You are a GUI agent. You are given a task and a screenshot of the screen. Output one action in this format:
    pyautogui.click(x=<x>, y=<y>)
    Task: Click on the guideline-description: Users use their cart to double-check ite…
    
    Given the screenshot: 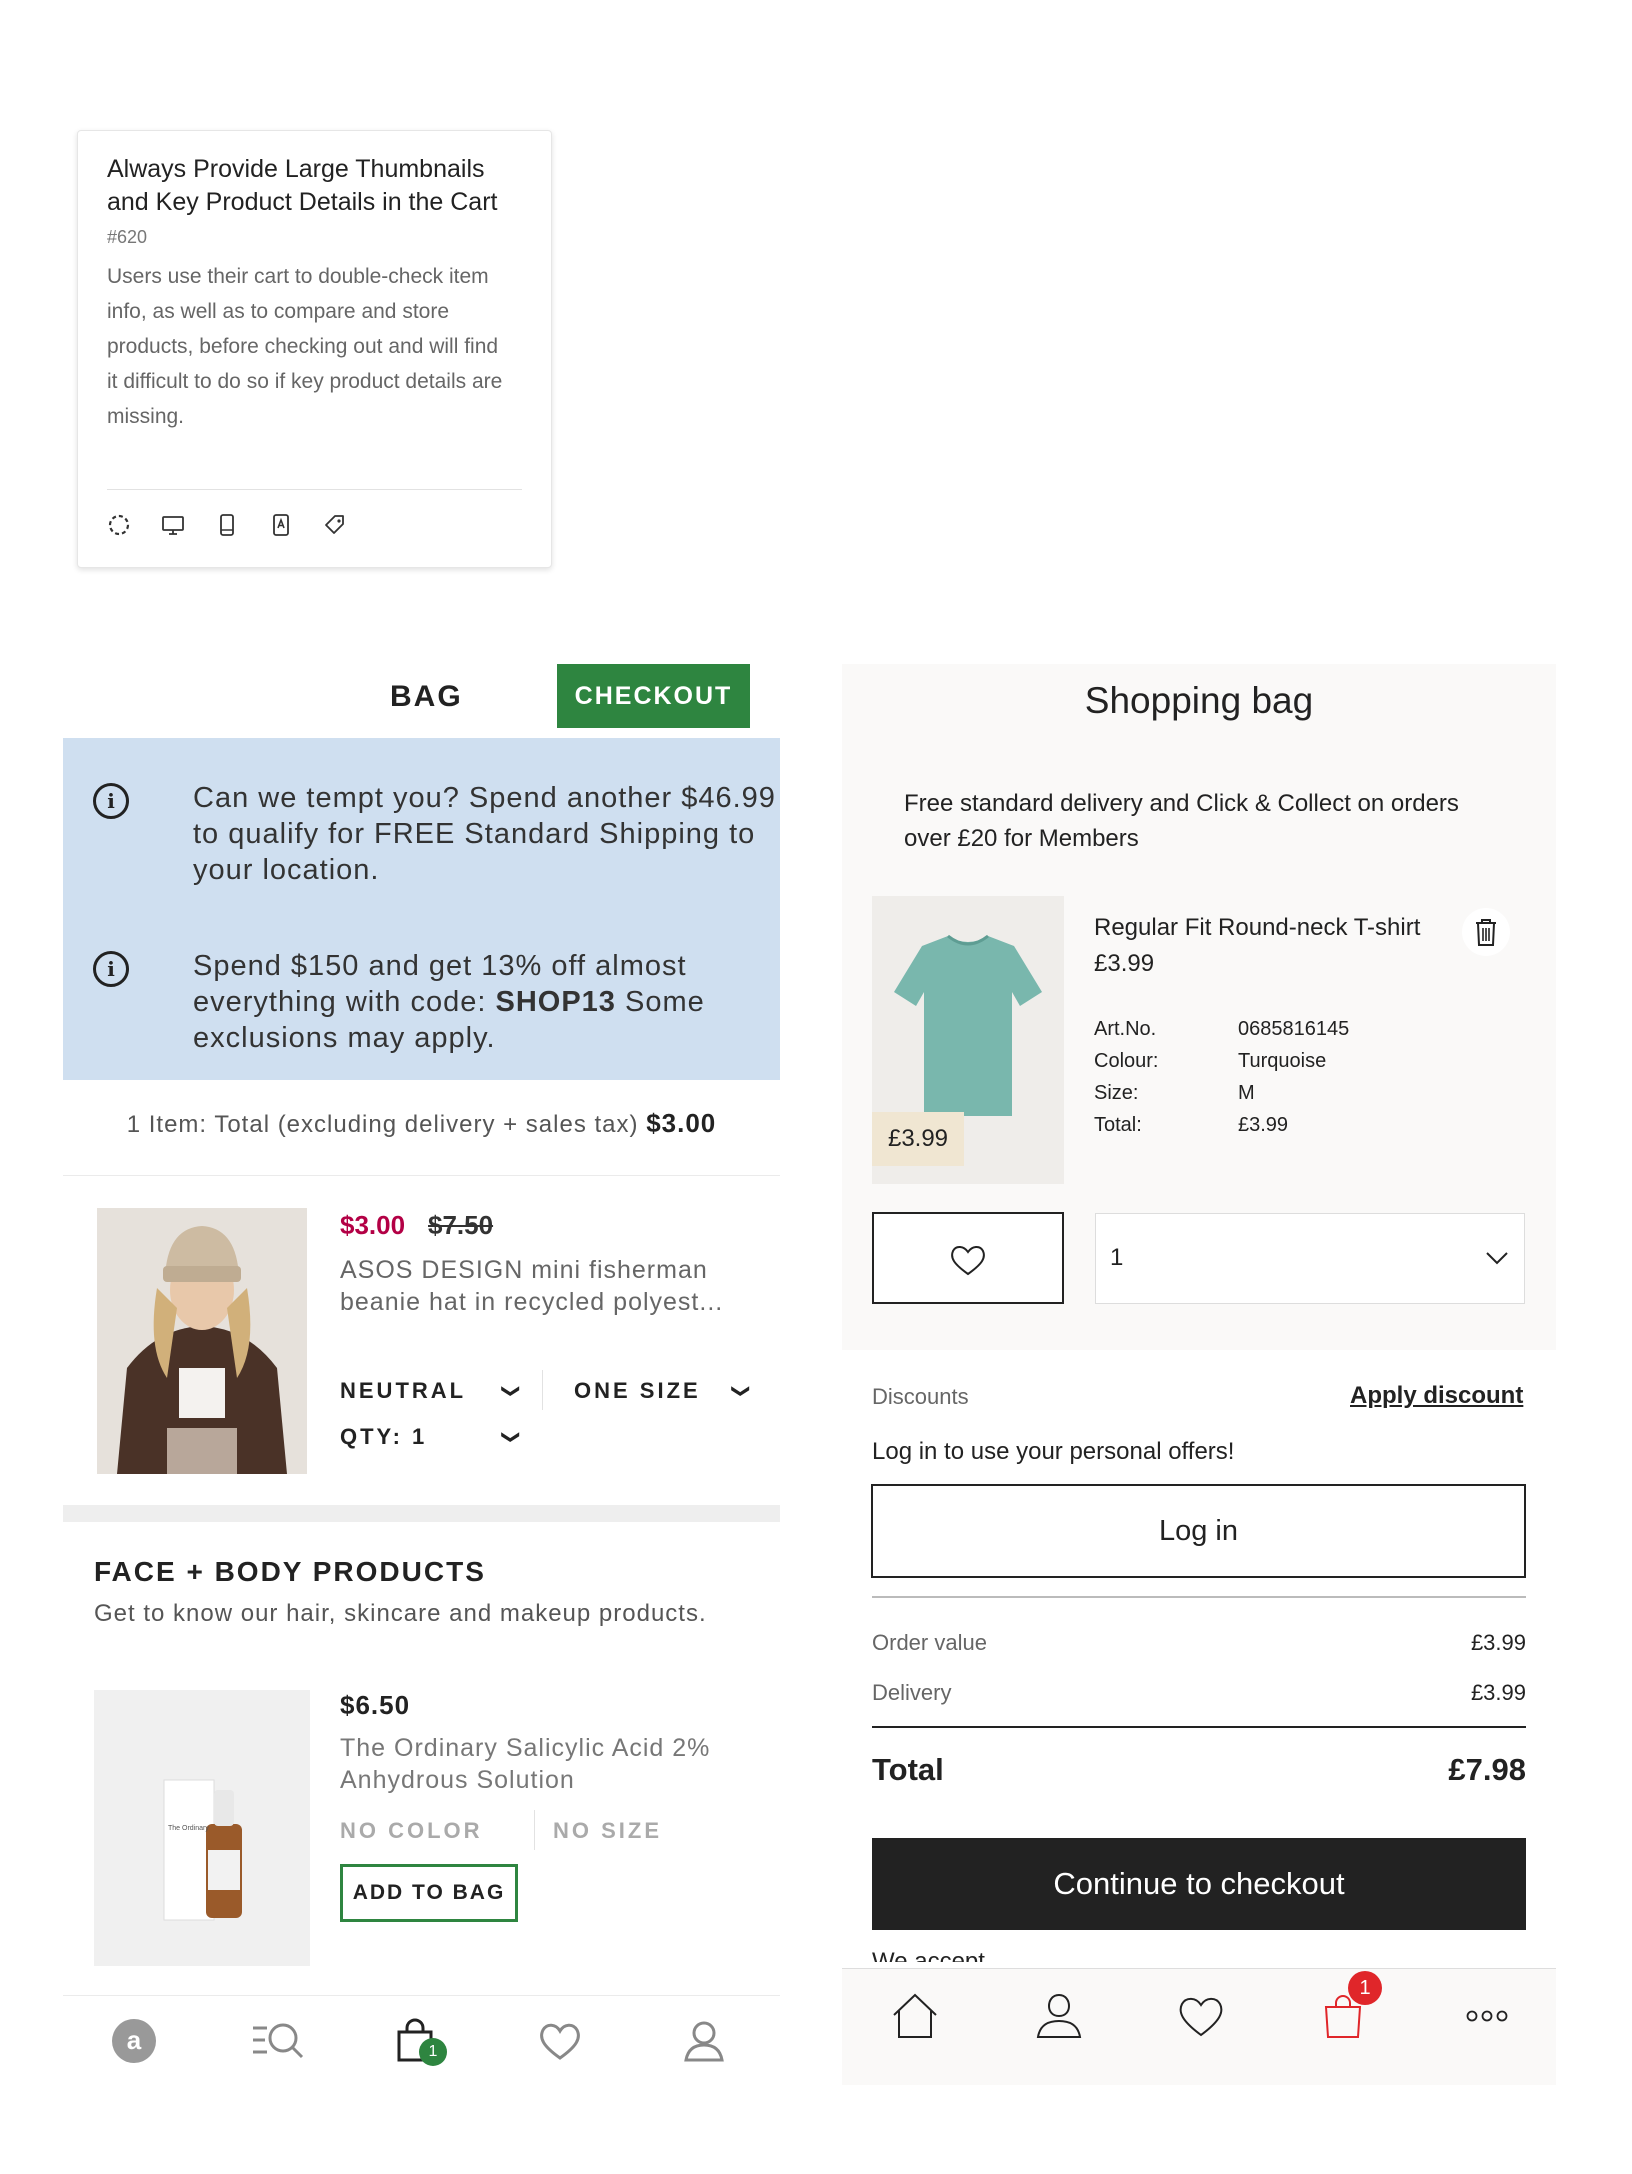 What is the action you would take?
    pyautogui.click(x=305, y=346)
    